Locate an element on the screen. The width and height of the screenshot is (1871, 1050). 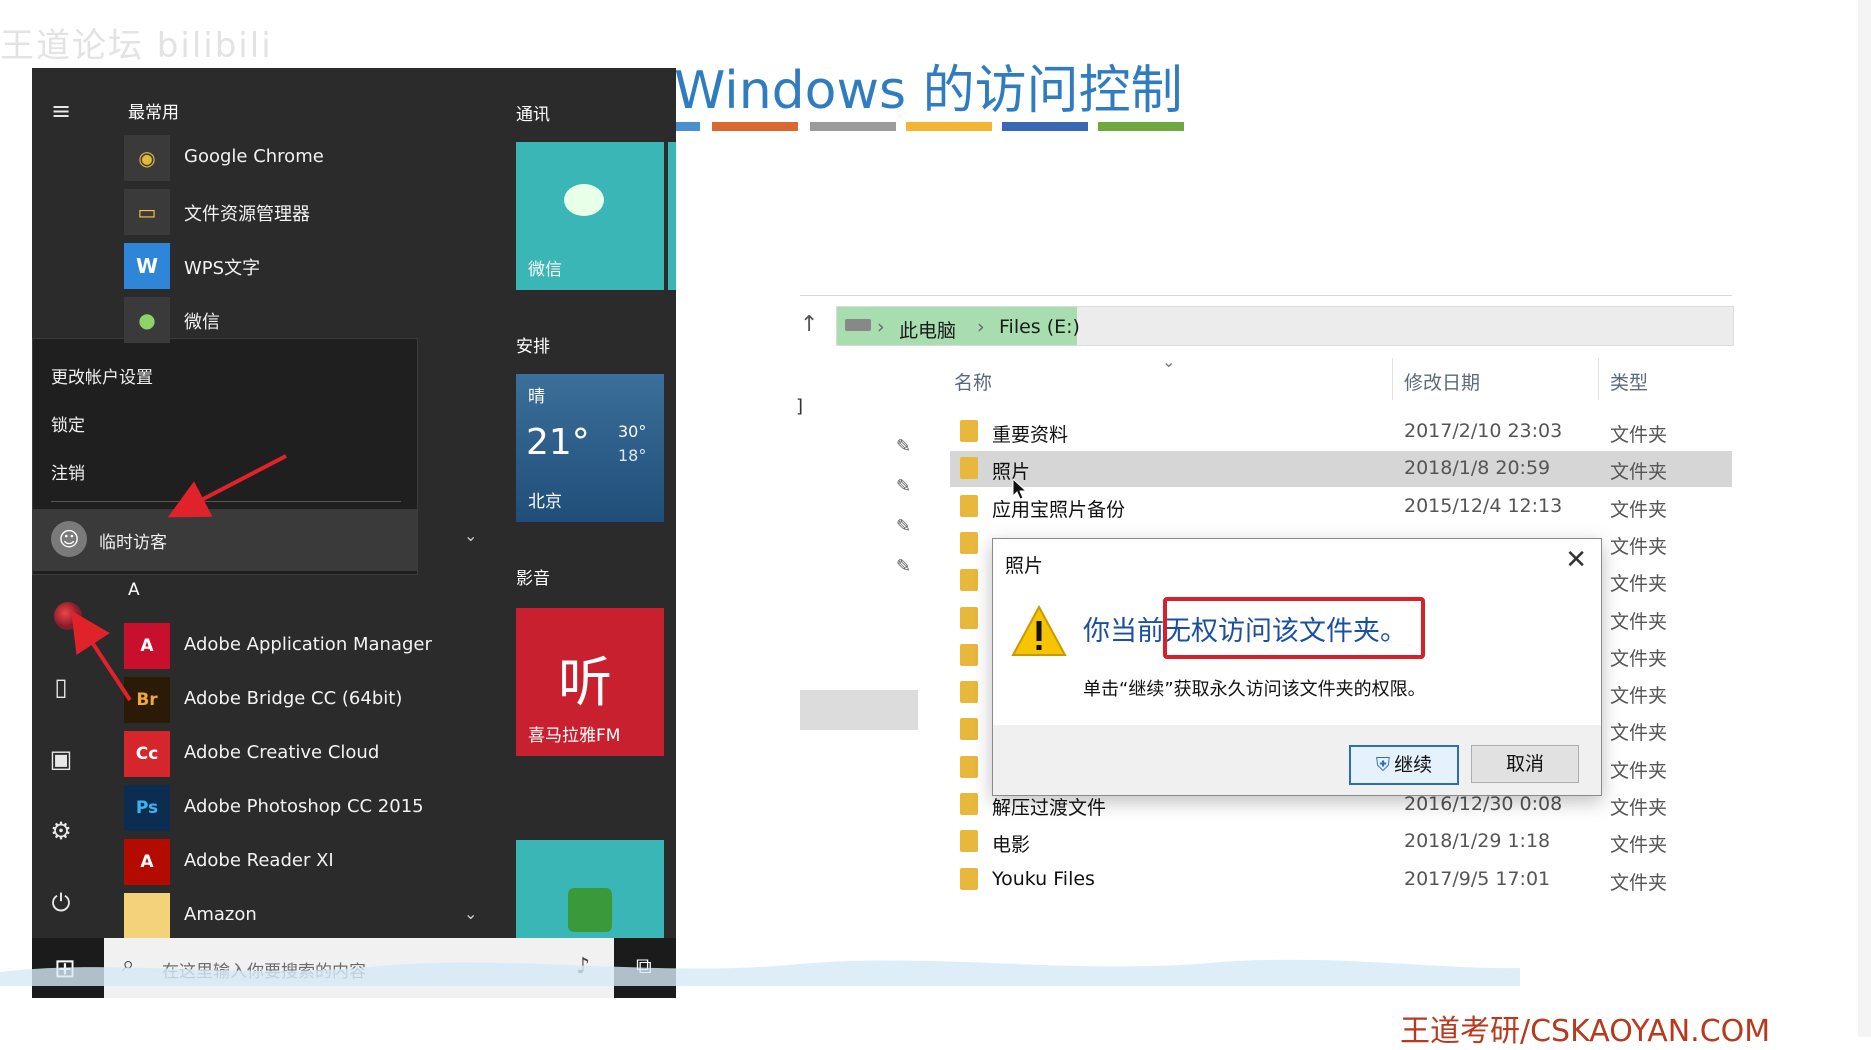
most-used-header: 最常用 is located at coordinates (153, 113).